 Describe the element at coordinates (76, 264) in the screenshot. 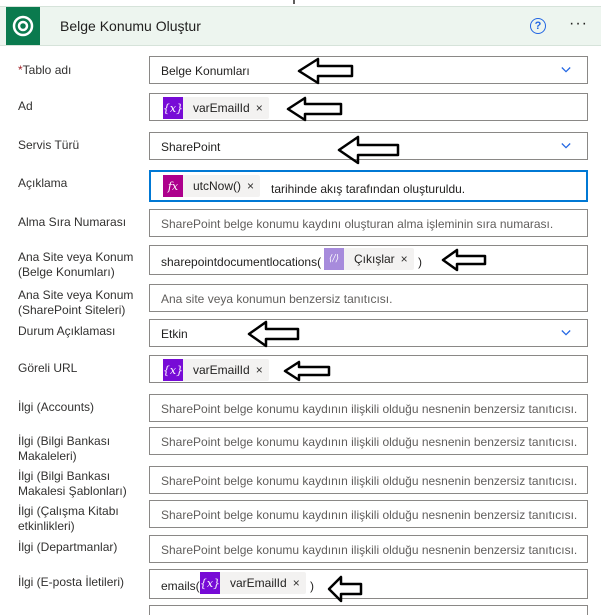

I see `field-label: Ana Site veya Konum (Belge Konumları)` at that location.